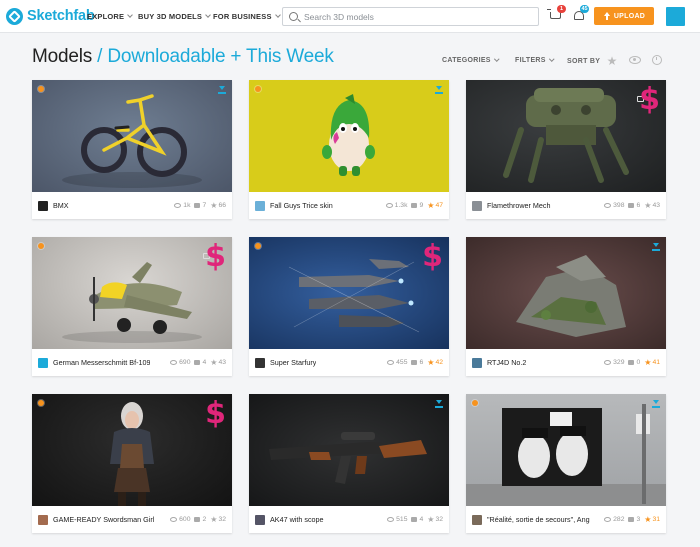 The height and width of the screenshot is (547, 700). What do you see at coordinates (534, 60) in the screenshot?
I see `filters-dropdown: FILTERS` at bounding box center [534, 60].